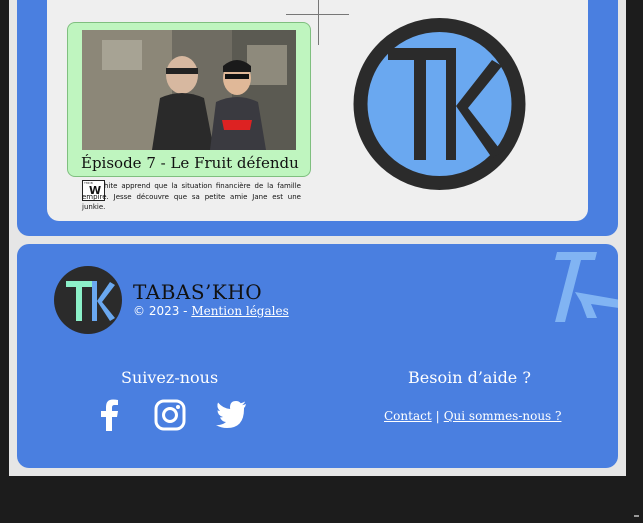 The height and width of the screenshot is (523, 643). Describe the element at coordinates (170, 415) in the screenshot. I see `instagram-icon` at that location.